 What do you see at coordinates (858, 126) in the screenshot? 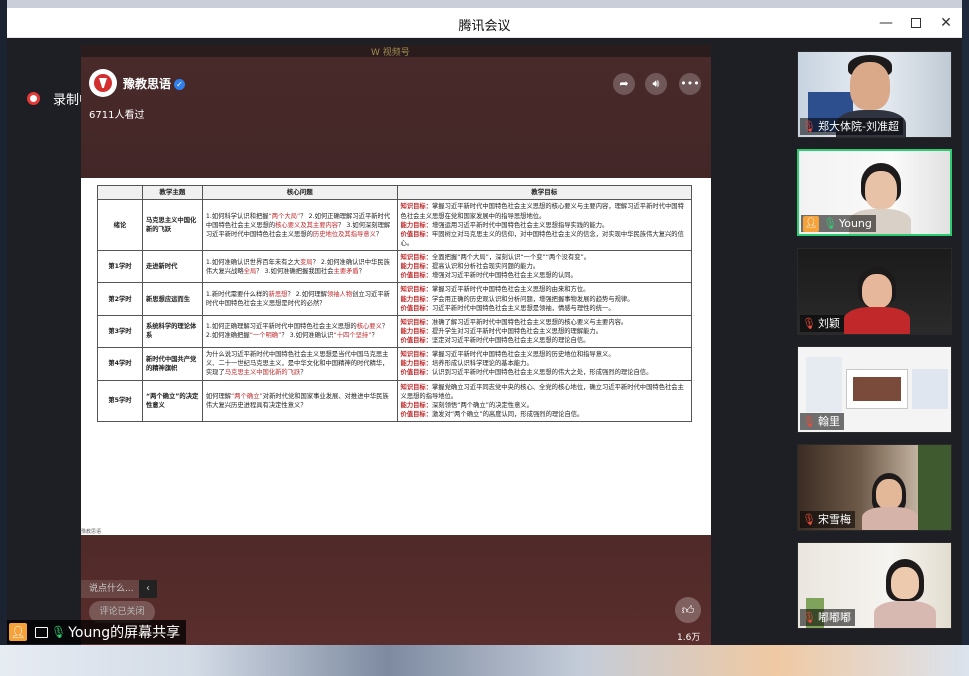
I see `participant-name: 郑大体院-刘准超` at bounding box center [858, 126].